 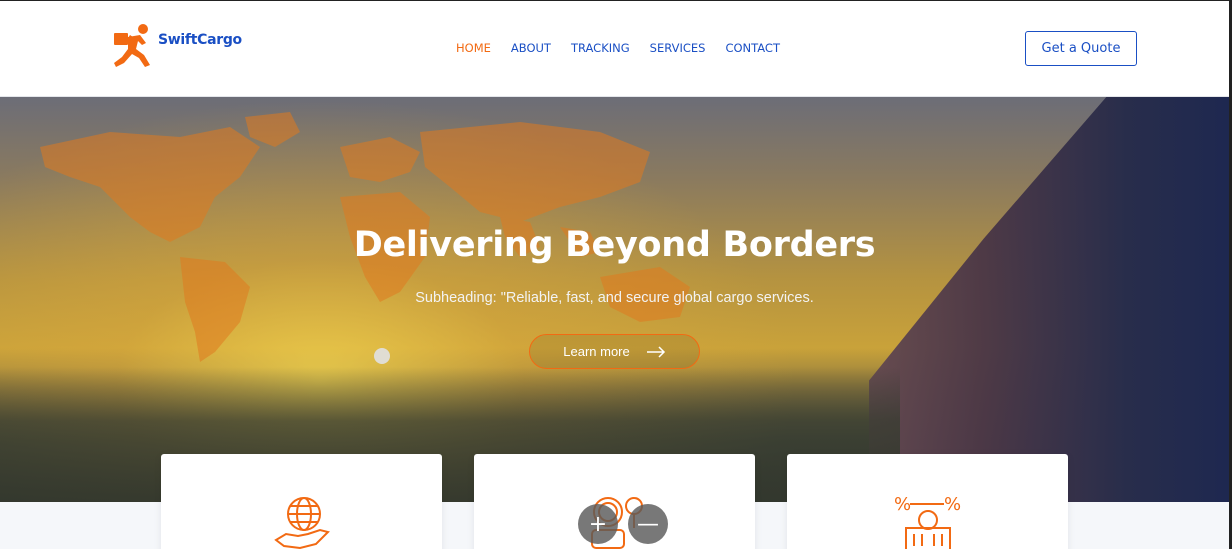 What do you see at coordinates (598, 524) in the screenshot?
I see `zoom-in-button: +` at bounding box center [598, 524].